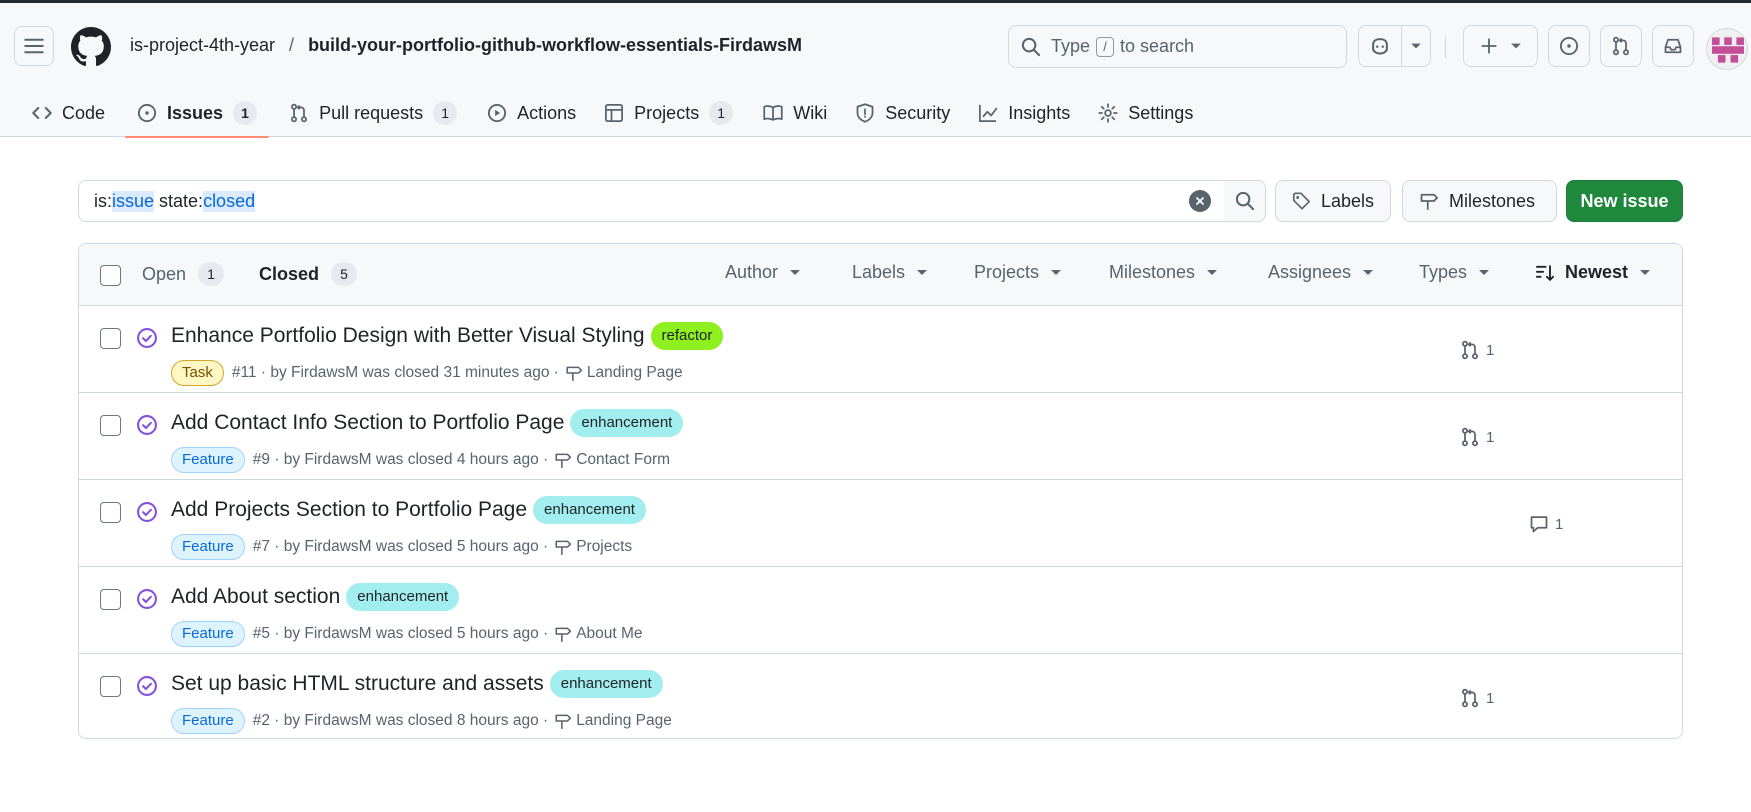 This screenshot has height=812, width=1751. What do you see at coordinates (1105, 46) in the screenshot?
I see `search-shortcut-key: /` at bounding box center [1105, 46].